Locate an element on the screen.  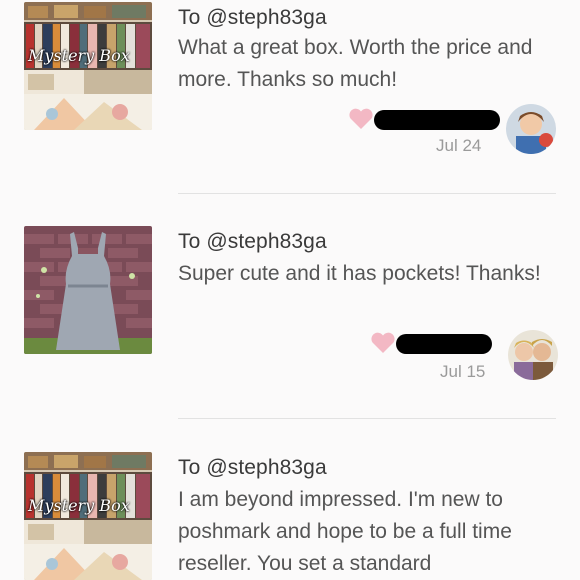
review-date: Jul 15 is located at coordinates (463, 371).